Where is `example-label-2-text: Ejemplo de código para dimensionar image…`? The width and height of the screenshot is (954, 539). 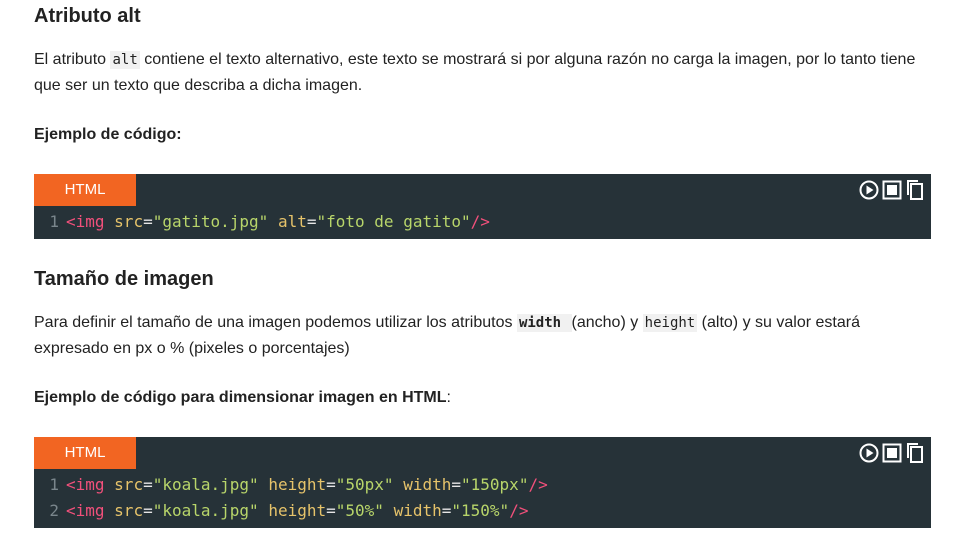
example-label-2-text: Ejemplo de código para dimensionar image… is located at coordinates (240, 397).